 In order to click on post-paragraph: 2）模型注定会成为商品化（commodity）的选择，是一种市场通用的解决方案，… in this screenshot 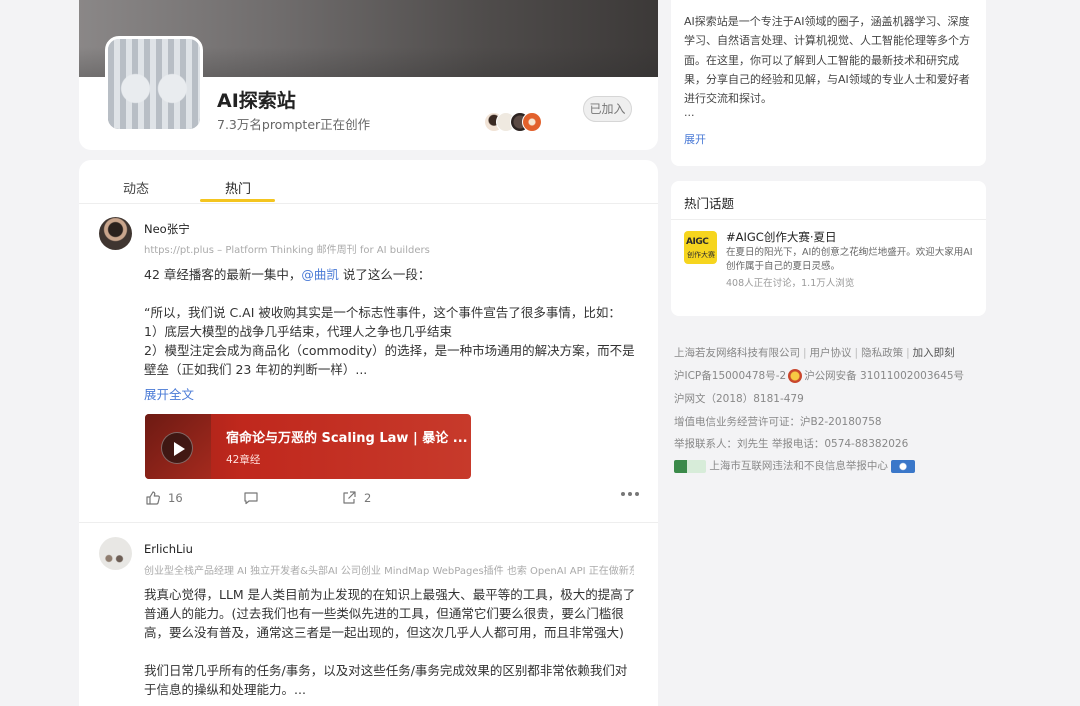, I will do `click(389, 360)`.